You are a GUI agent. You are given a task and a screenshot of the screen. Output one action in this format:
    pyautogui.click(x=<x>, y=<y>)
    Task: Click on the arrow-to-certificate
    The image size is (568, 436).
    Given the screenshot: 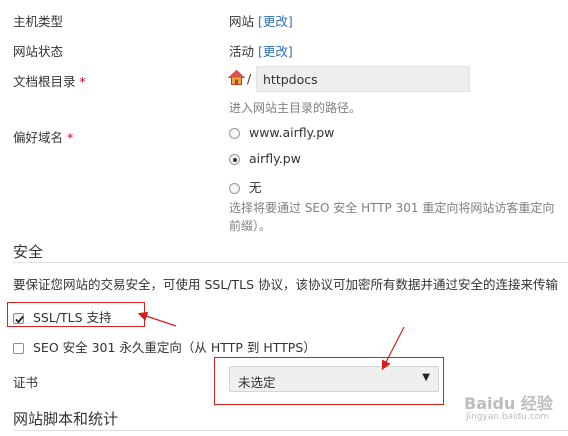 What is the action you would take?
    pyautogui.click(x=393, y=348)
    